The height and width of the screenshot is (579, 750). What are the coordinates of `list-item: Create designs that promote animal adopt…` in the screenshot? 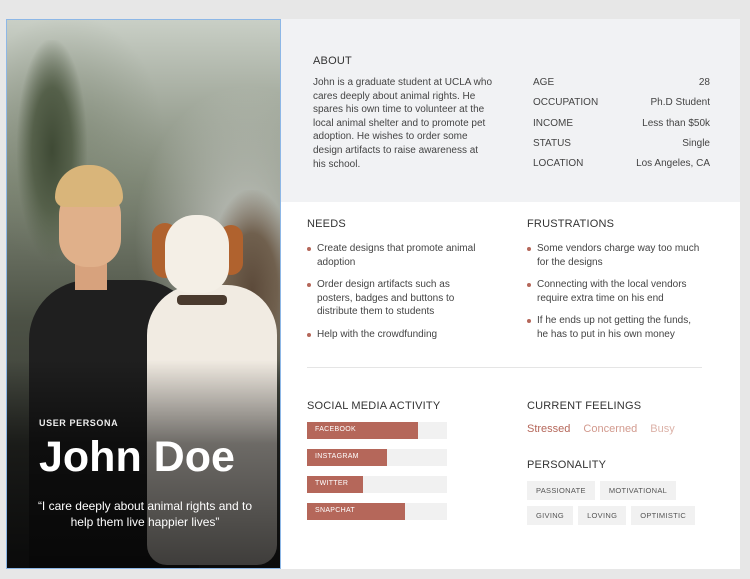 It's located at (394, 255).